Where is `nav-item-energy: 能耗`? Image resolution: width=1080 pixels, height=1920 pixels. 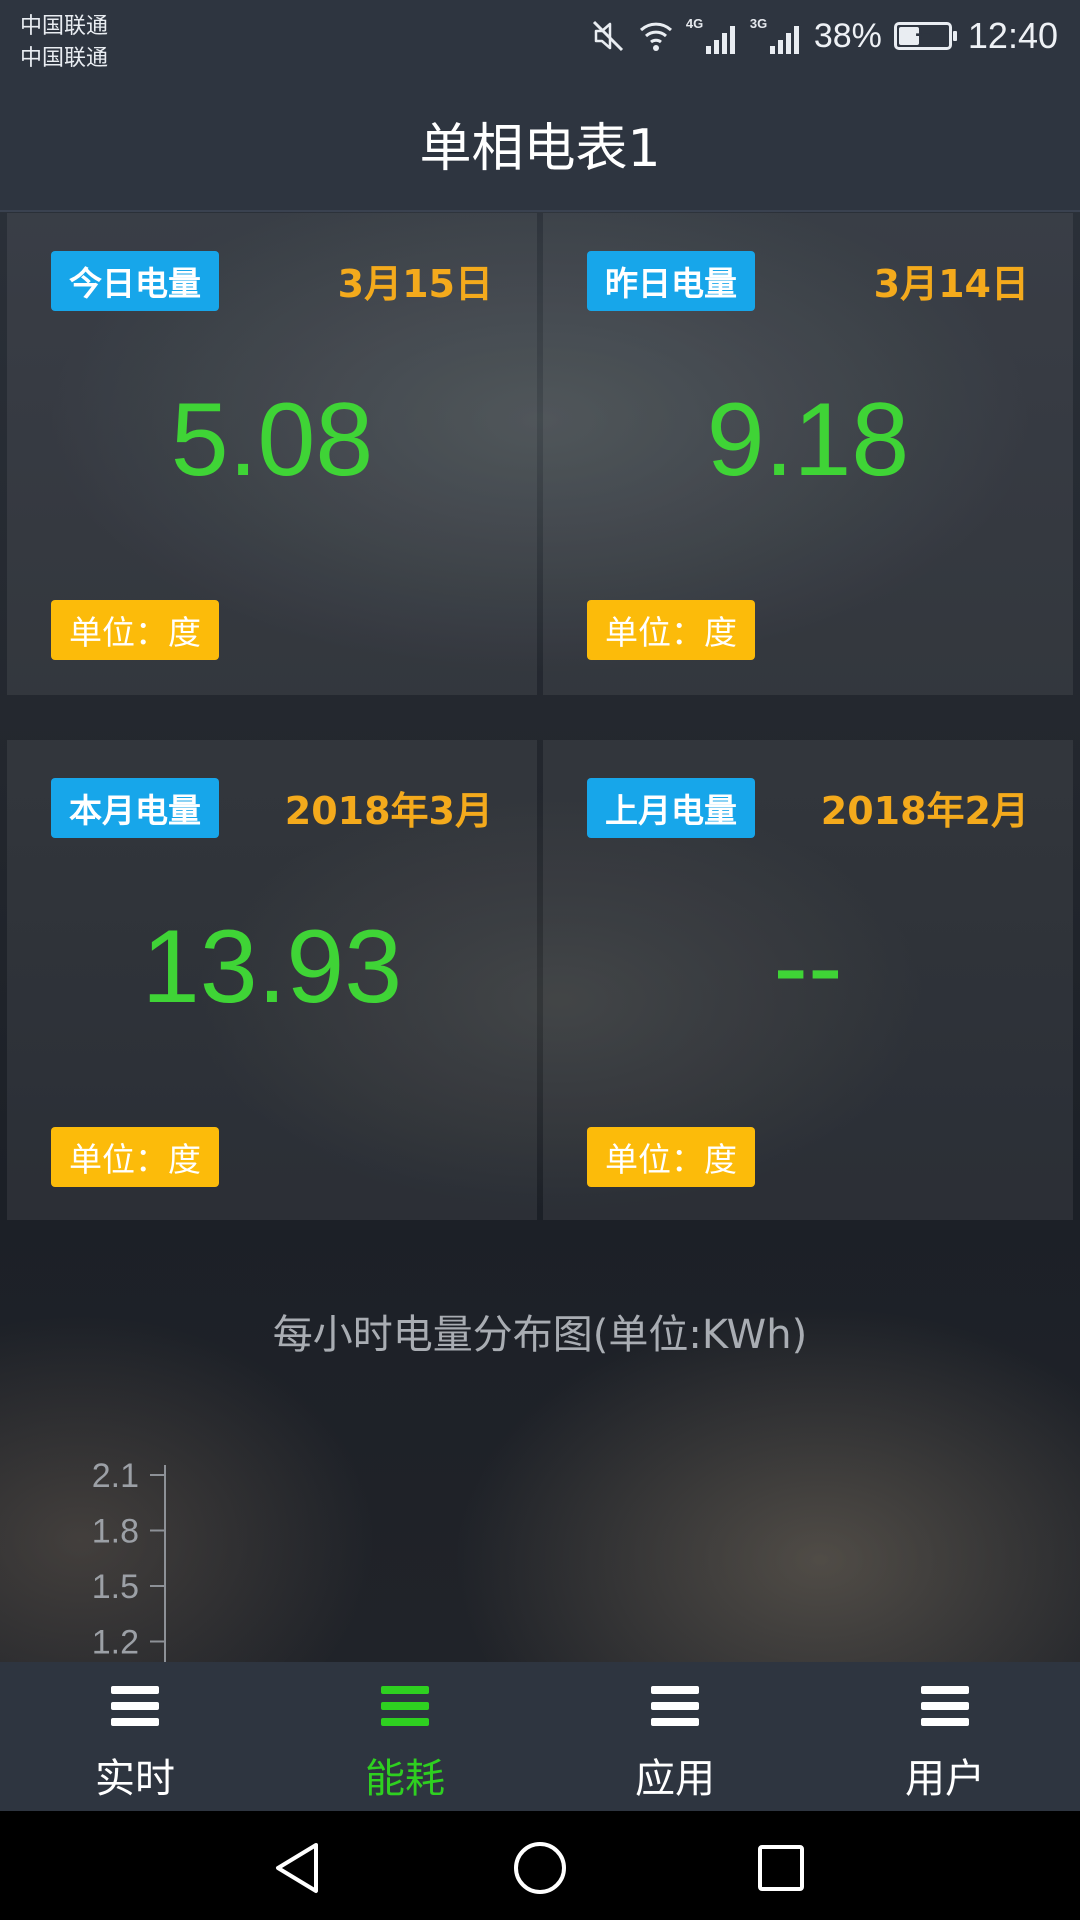 nav-item-energy: 能耗 is located at coordinates (405, 1736).